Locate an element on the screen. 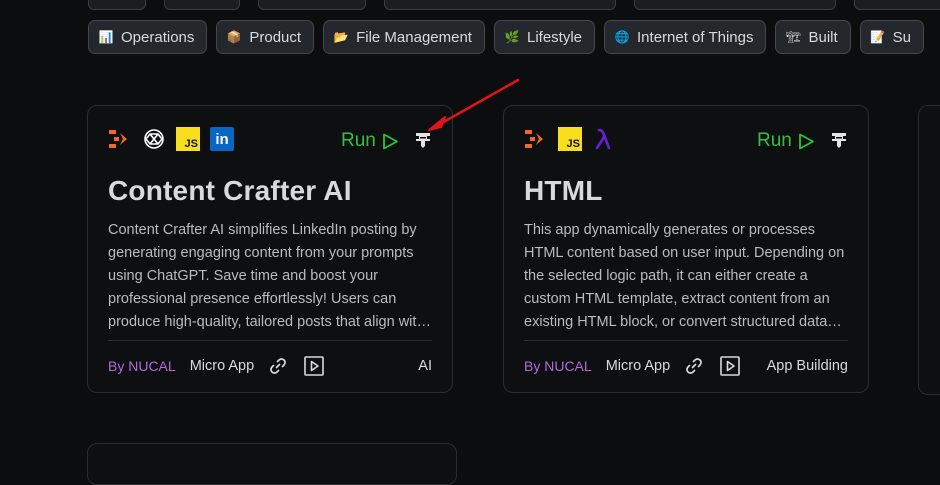 This screenshot has height=485, width=940. bar-chart-icon: 📊 is located at coordinates (106, 37).